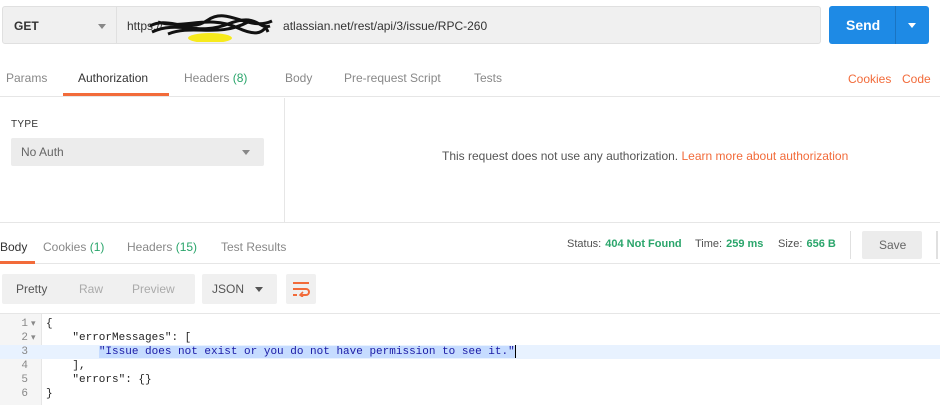  Describe the element at coordinates (59, 25) in the screenshot. I see `method-select: GET` at that location.